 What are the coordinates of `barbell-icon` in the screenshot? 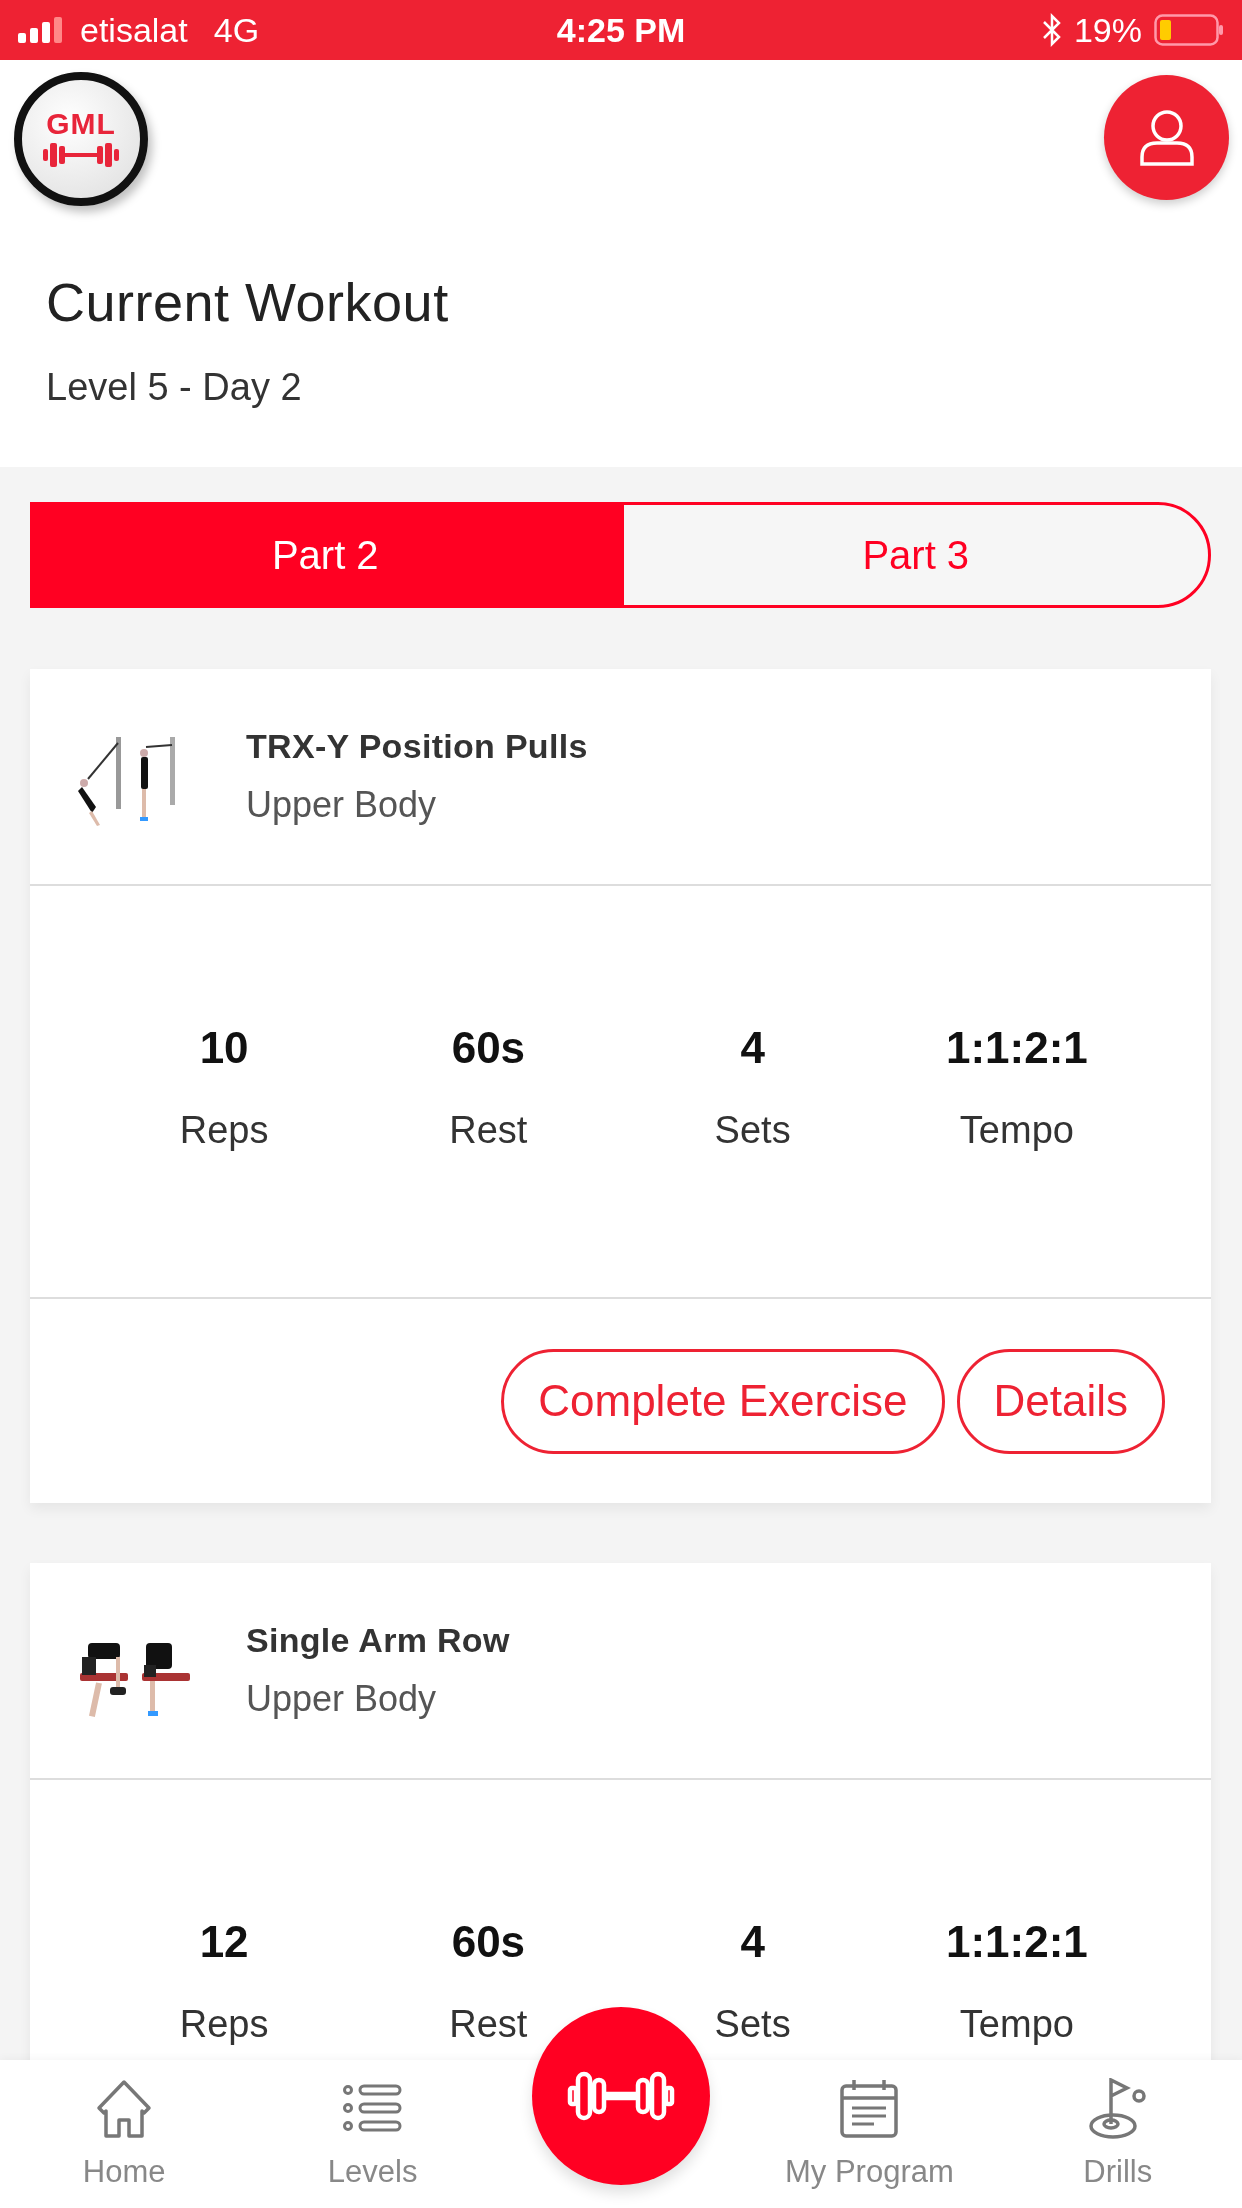 It's located at (81, 155).